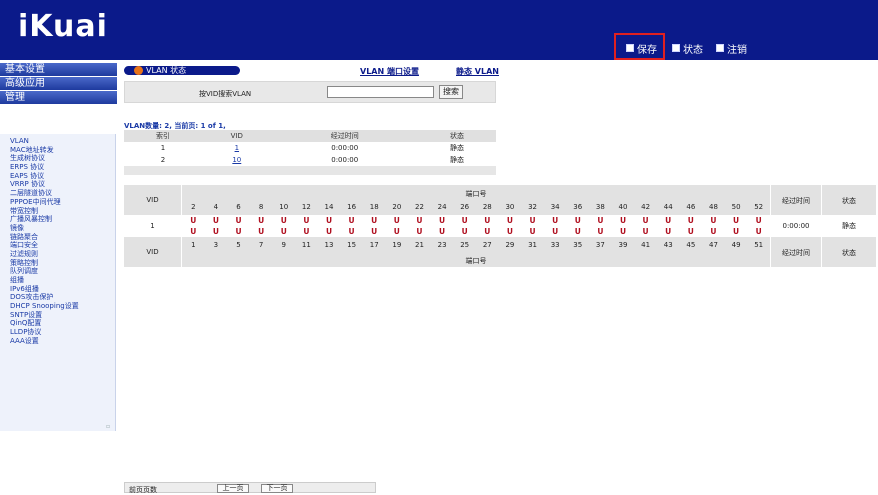  I want to click on static-vlan-link: 静态 VLAN, so click(477, 71).